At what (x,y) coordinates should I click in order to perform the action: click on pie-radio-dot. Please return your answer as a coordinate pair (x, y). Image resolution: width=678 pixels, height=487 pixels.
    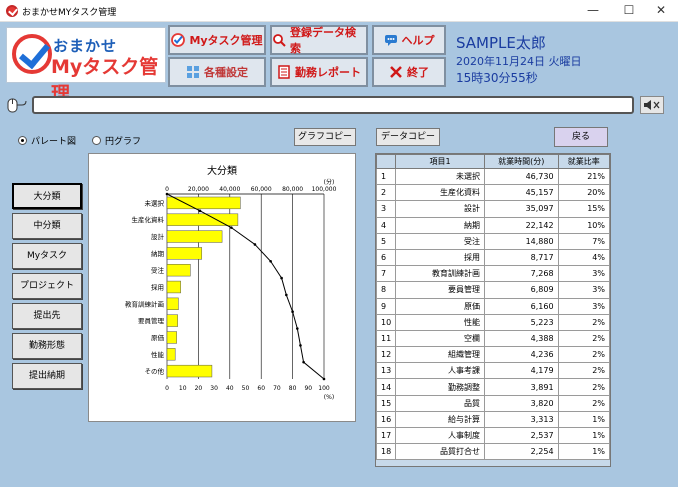
    Looking at the image, I should click on (96, 140).